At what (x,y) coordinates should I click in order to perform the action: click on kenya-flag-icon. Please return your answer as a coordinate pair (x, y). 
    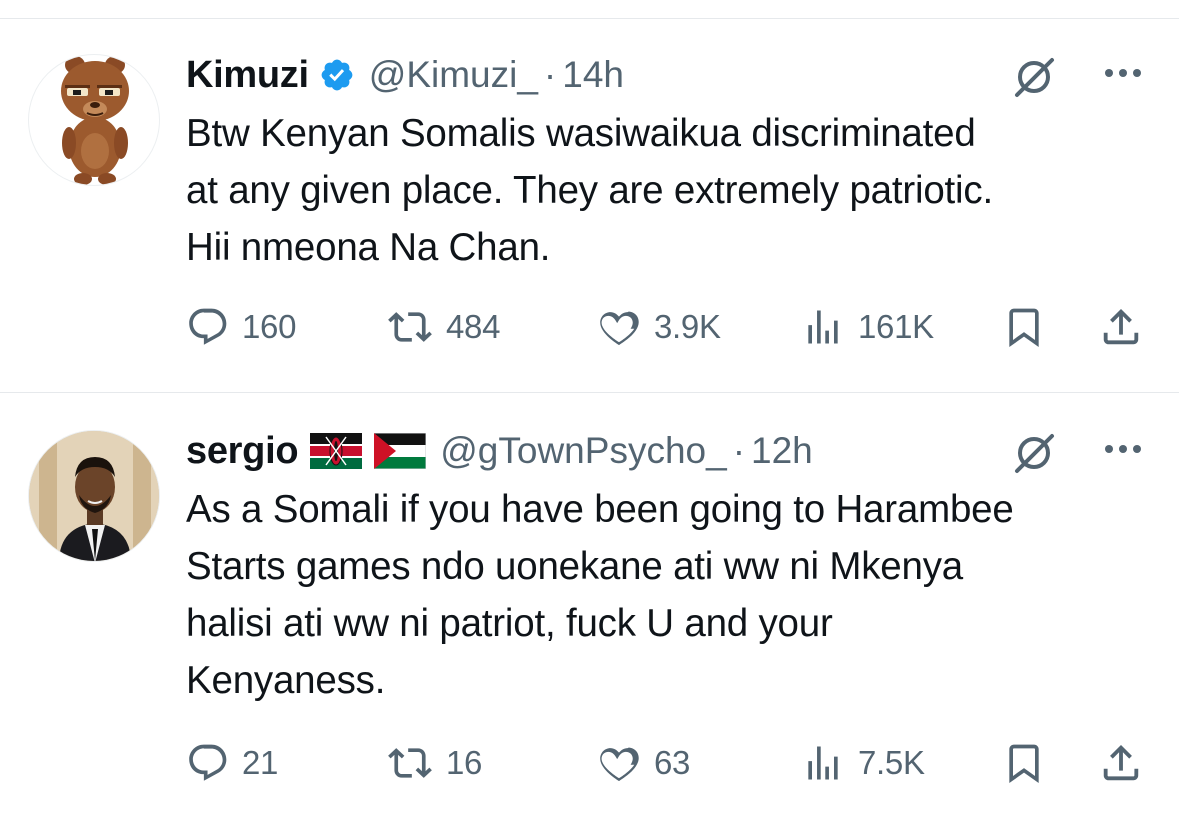
    Looking at the image, I should click on (336, 451).